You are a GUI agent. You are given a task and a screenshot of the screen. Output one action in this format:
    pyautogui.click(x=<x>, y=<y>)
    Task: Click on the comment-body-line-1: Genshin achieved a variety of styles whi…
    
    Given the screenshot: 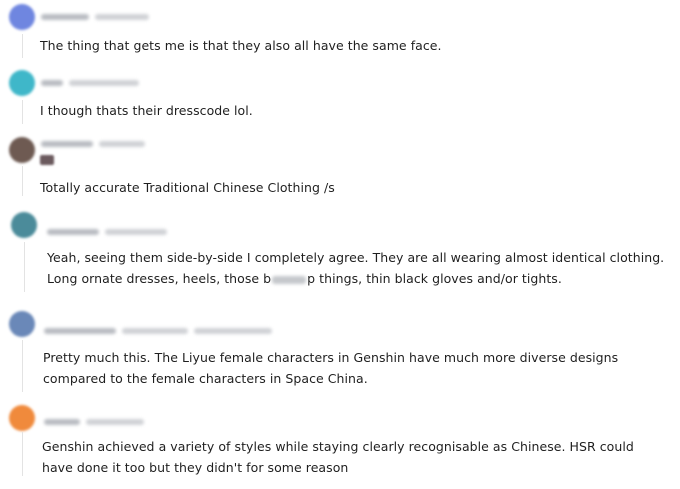 What is the action you would take?
    pyautogui.click(x=338, y=446)
    